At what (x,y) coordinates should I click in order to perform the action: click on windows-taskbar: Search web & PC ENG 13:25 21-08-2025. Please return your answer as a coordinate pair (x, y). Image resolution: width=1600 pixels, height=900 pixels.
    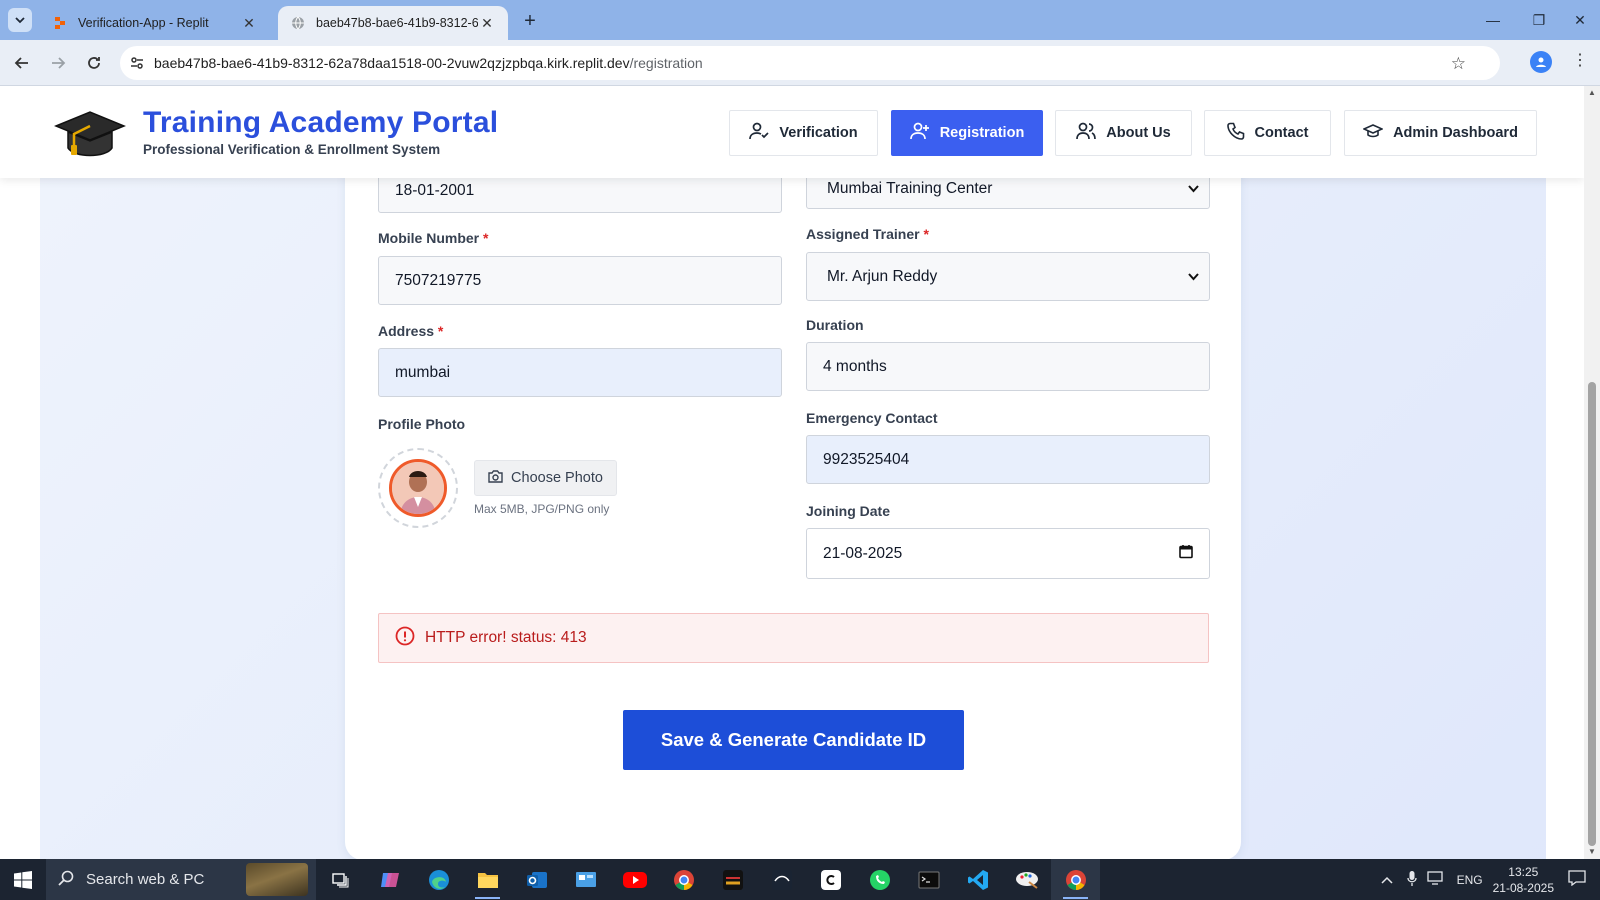
    Looking at the image, I should click on (800, 879).